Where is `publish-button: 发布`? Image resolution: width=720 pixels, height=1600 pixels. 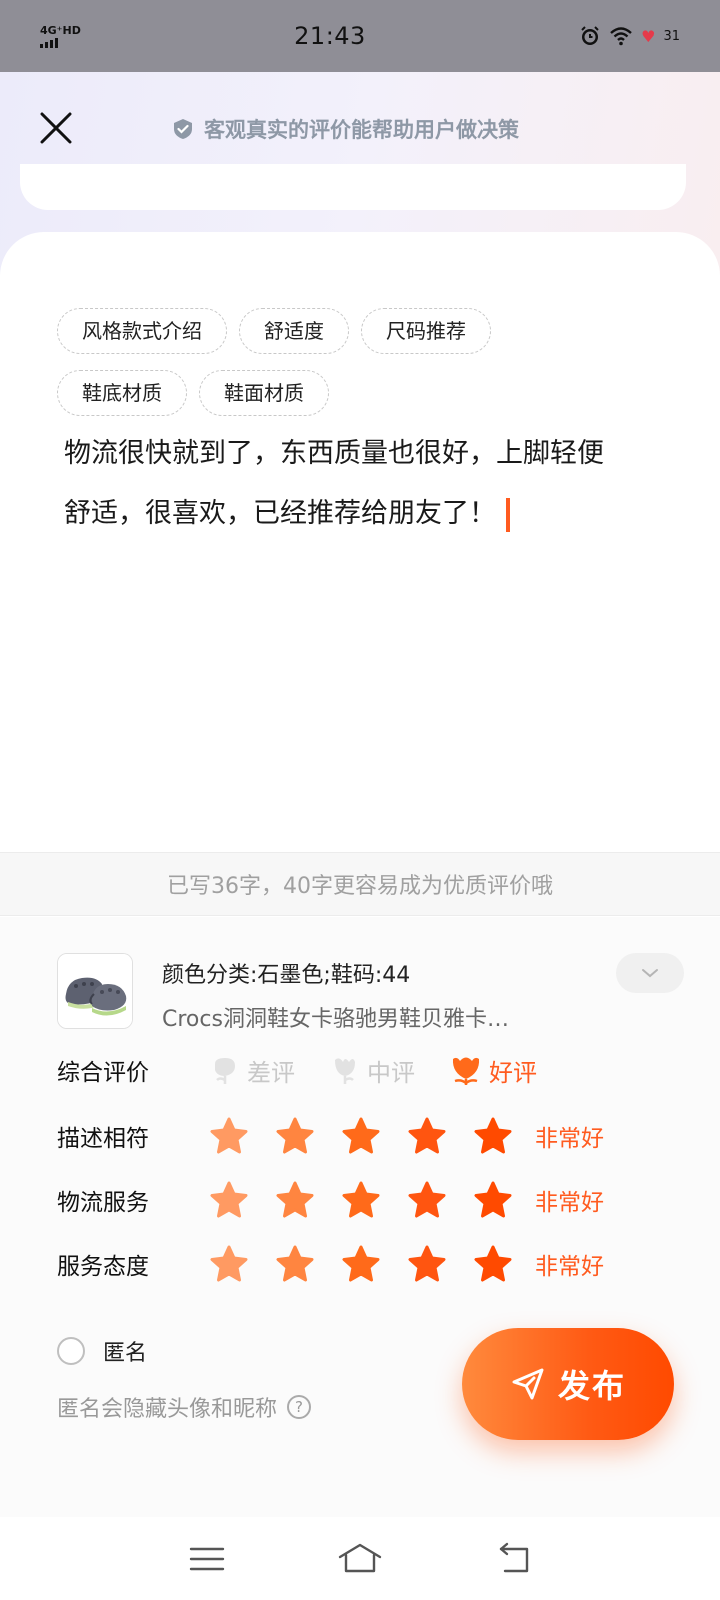
publish-button: 发布 is located at coordinates (568, 1384).